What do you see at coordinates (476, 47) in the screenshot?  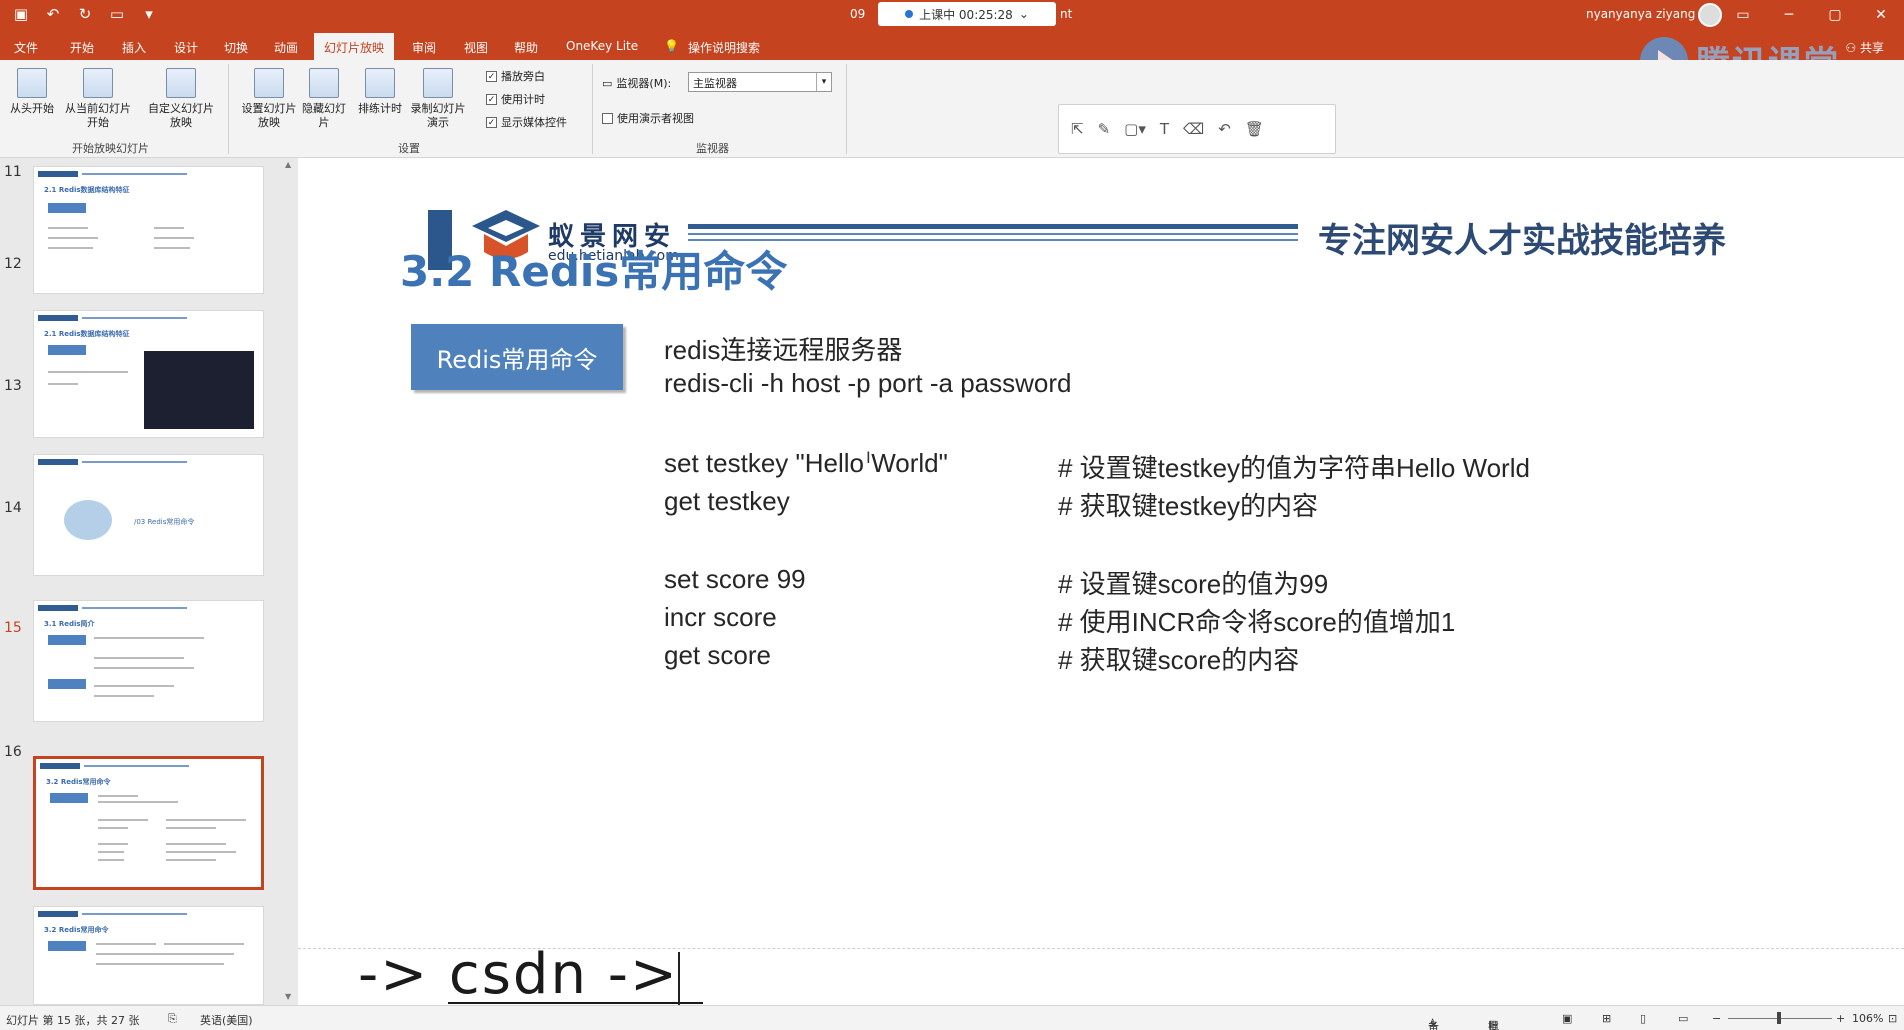 I see `tab-view: 视图` at bounding box center [476, 47].